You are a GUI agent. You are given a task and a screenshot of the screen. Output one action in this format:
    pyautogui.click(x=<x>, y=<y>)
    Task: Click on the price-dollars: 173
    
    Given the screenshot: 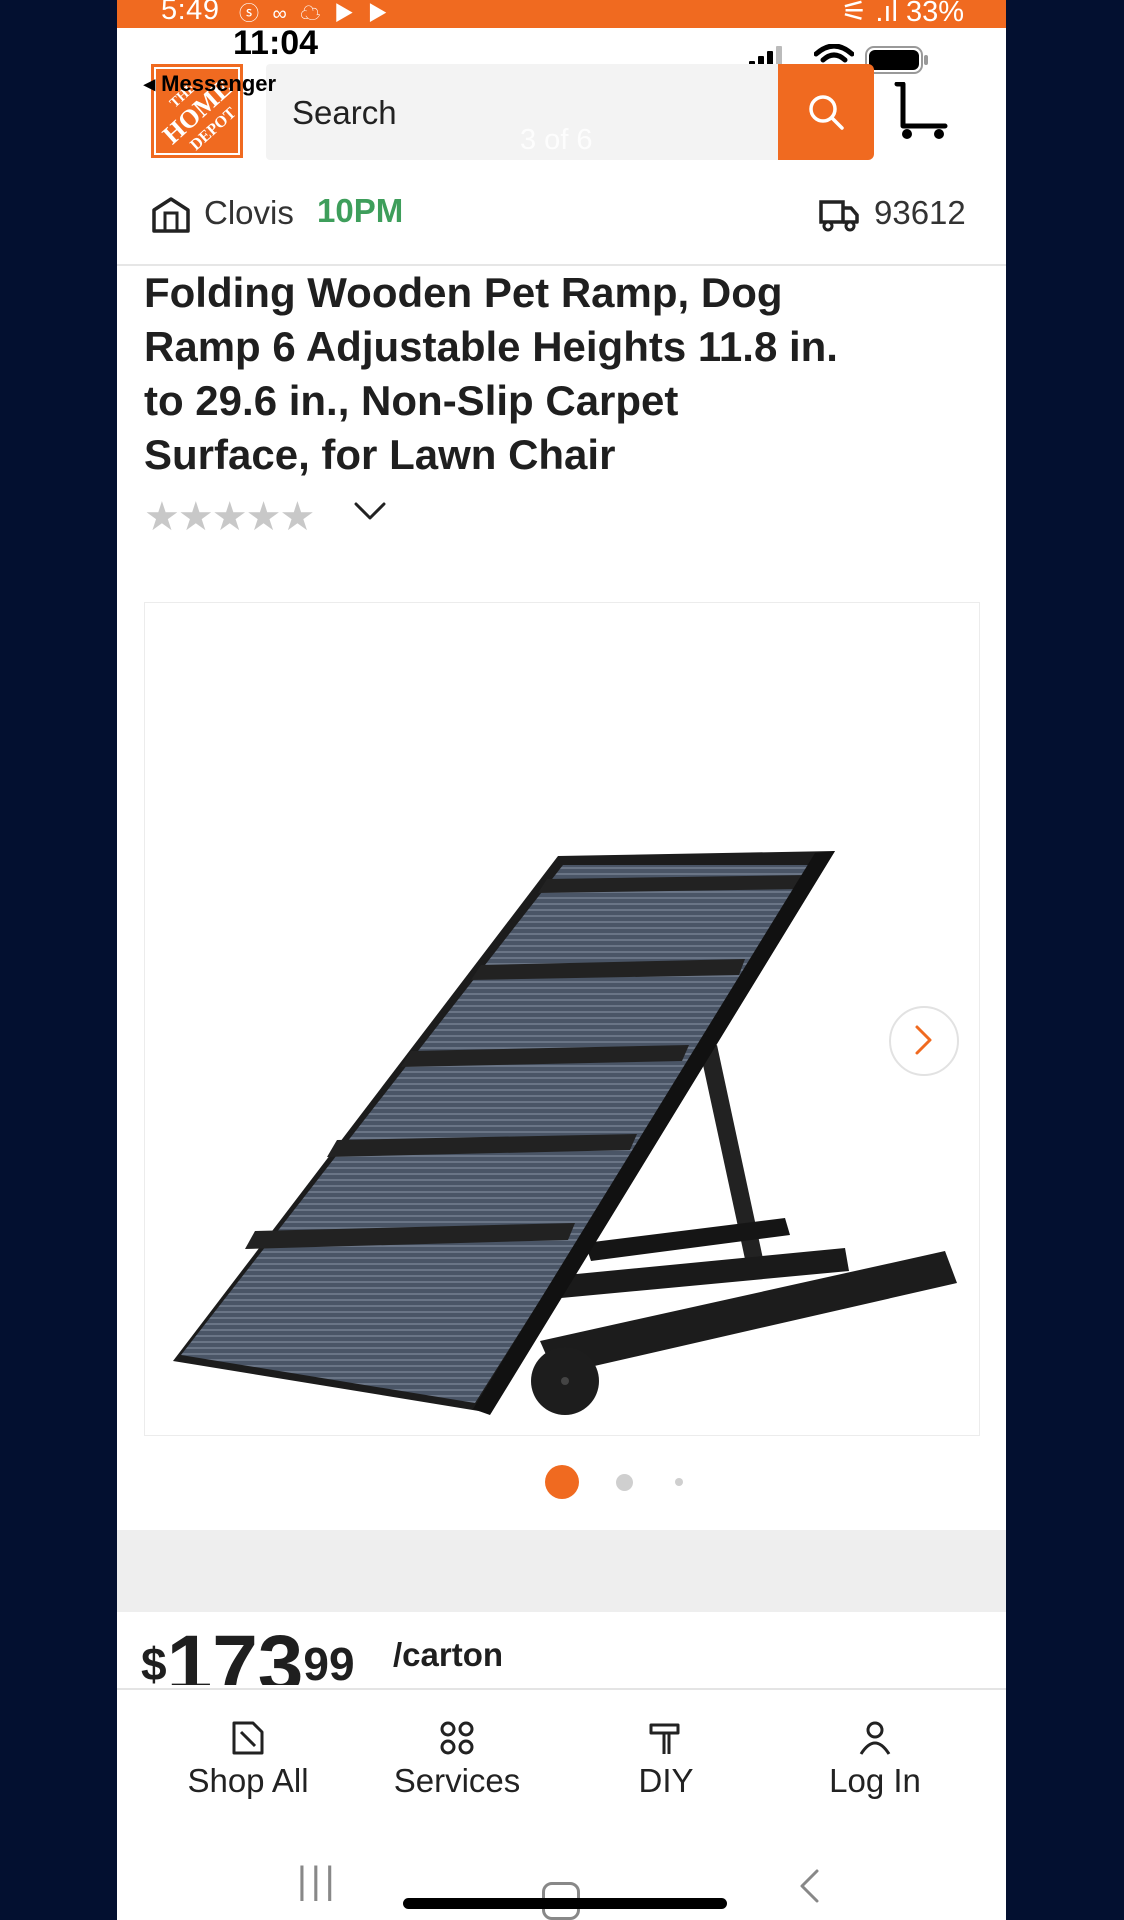 What is the action you would take?
    pyautogui.click(x=235, y=1655)
    